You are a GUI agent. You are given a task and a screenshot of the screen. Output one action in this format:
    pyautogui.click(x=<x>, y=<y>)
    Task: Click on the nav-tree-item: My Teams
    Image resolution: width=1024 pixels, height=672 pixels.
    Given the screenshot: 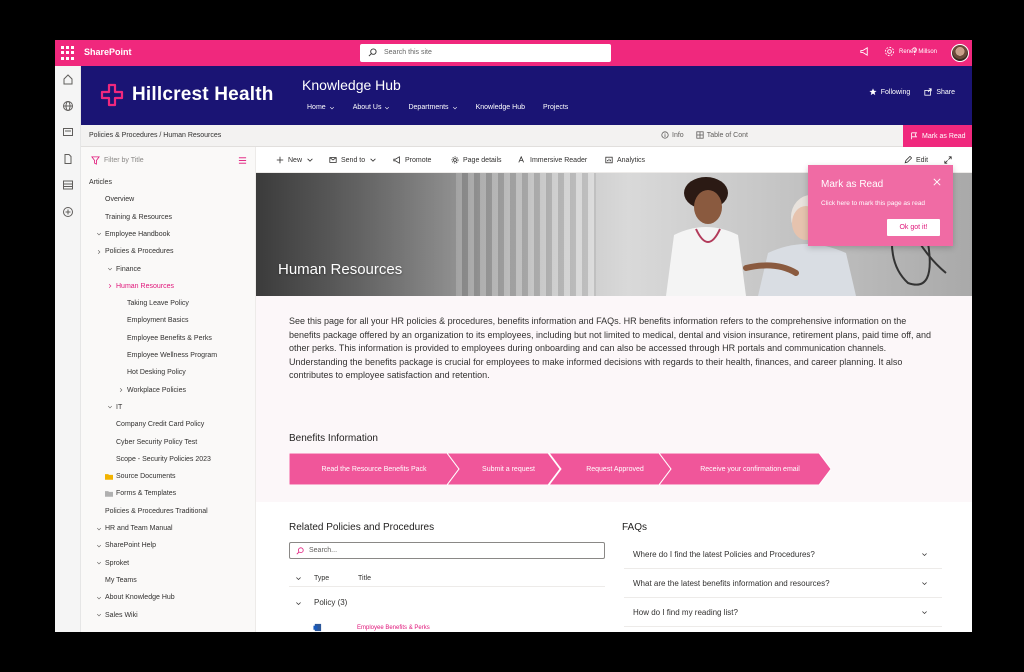 What is the action you would take?
    pyautogui.click(x=121, y=580)
    